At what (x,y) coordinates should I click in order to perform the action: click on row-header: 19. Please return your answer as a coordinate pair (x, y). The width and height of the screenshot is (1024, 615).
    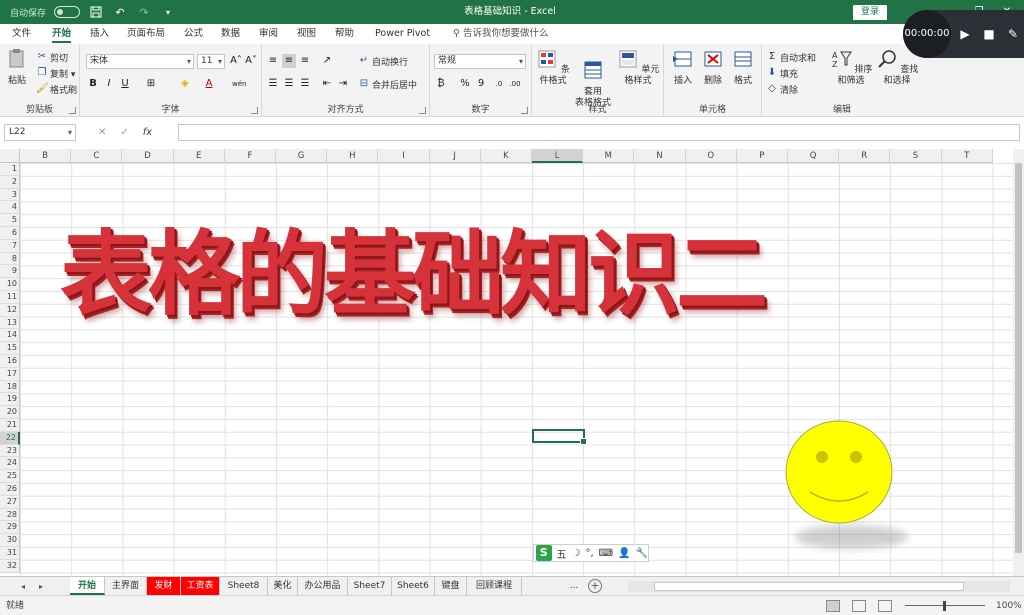
    Looking at the image, I should click on (10, 400).